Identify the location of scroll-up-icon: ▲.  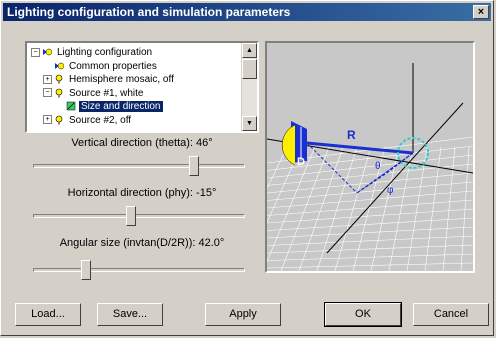
(249, 50).